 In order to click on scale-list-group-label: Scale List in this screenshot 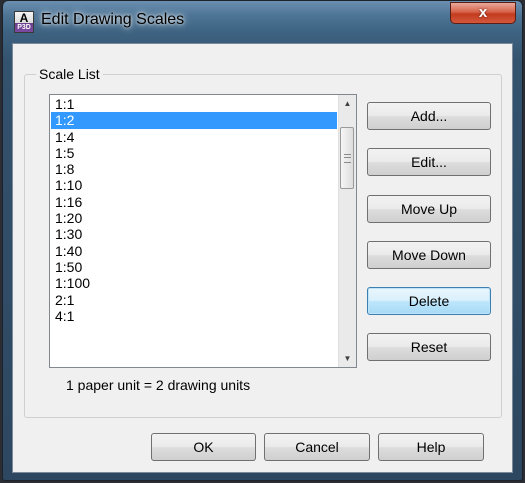, I will do `click(69, 74)`.